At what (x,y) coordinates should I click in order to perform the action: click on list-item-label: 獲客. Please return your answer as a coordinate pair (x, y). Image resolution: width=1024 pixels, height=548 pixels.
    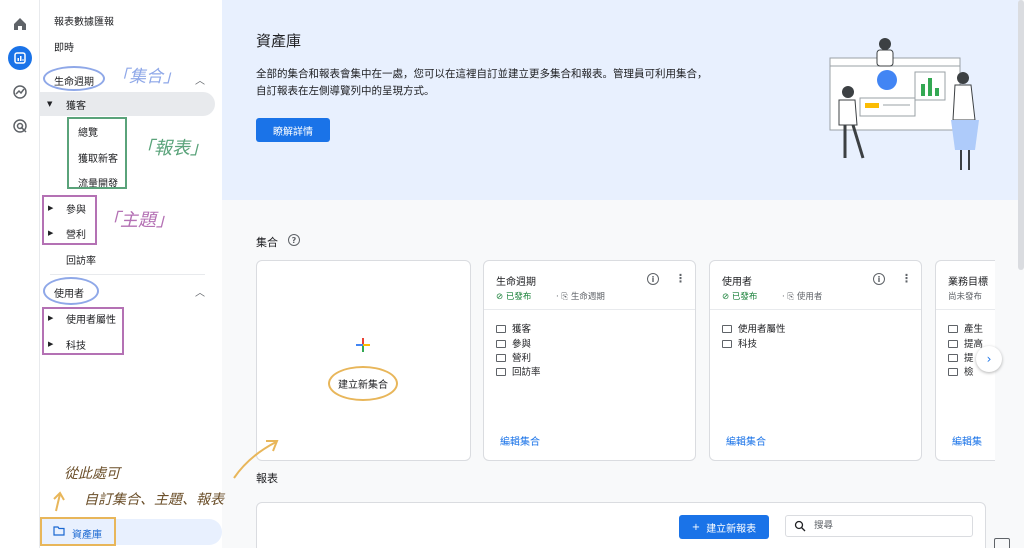
    Looking at the image, I should click on (522, 329).